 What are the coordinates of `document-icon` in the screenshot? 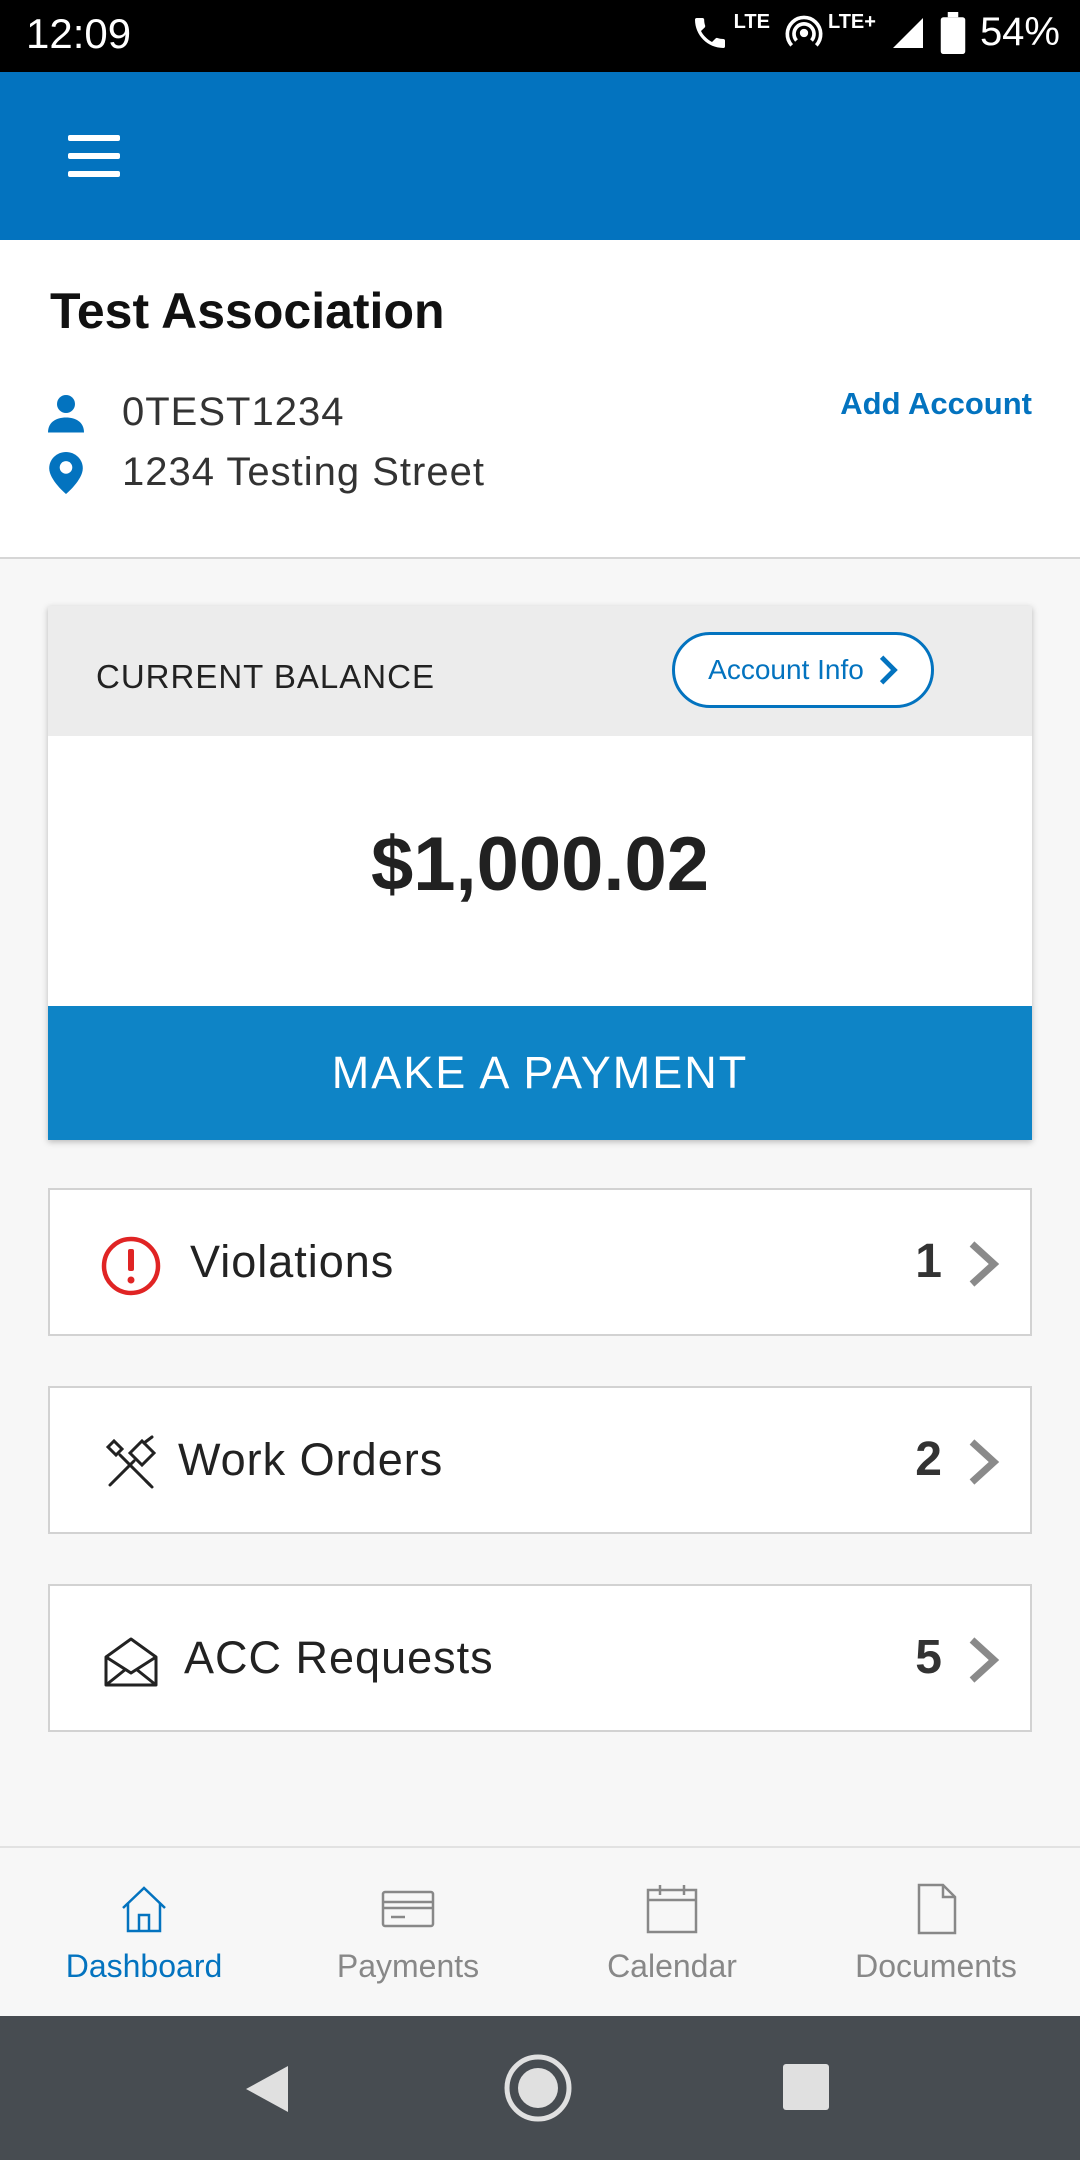 It's located at (937, 1909).